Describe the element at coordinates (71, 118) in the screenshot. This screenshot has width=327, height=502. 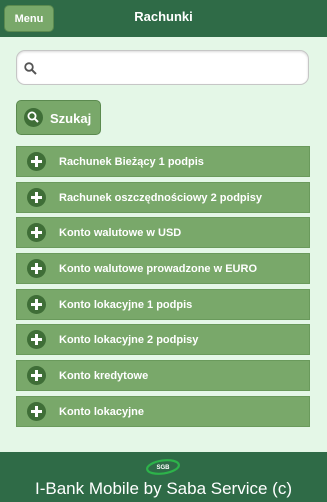
I see `search-button-label: Szukaj` at that location.